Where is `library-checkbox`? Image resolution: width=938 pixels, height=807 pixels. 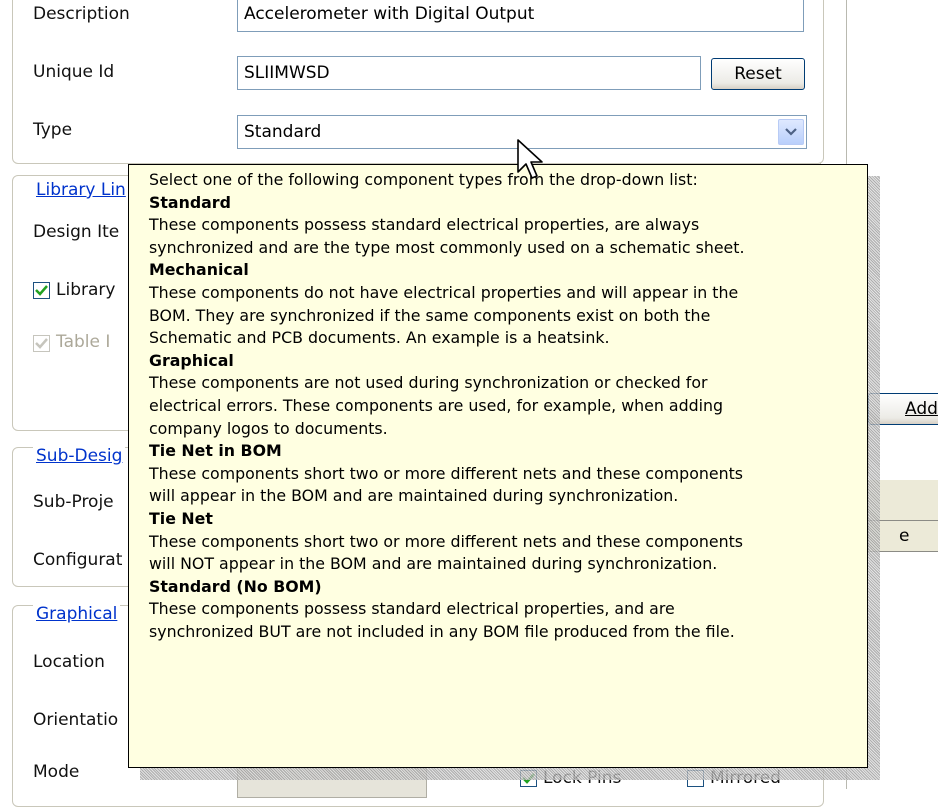
library-checkbox is located at coordinates (41, 290).